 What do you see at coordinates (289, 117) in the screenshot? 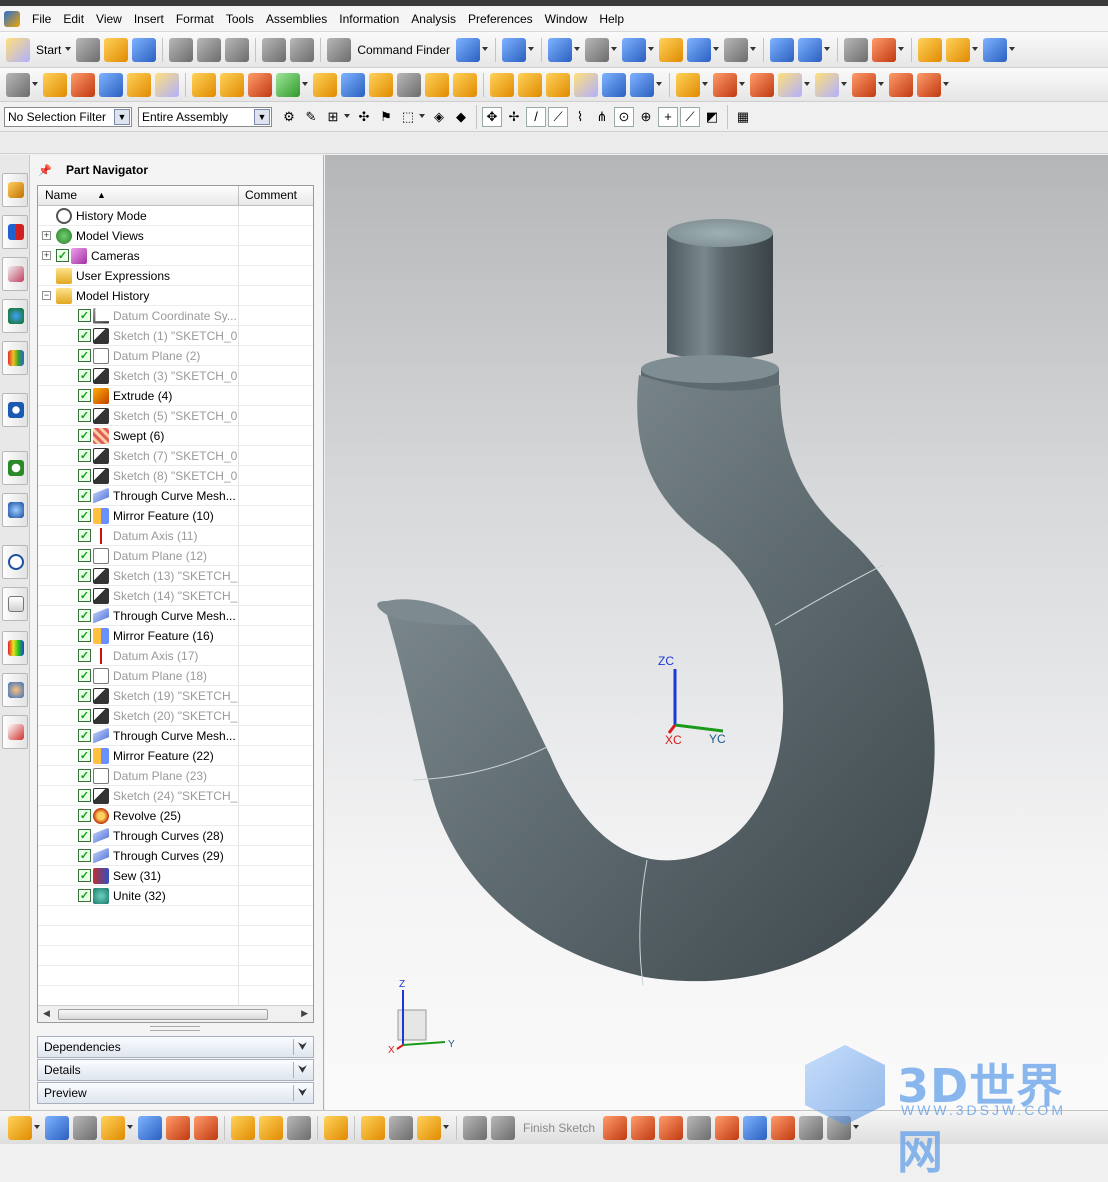
I see `general-selection-icon: ⚙` at bounding box center [289, 117].